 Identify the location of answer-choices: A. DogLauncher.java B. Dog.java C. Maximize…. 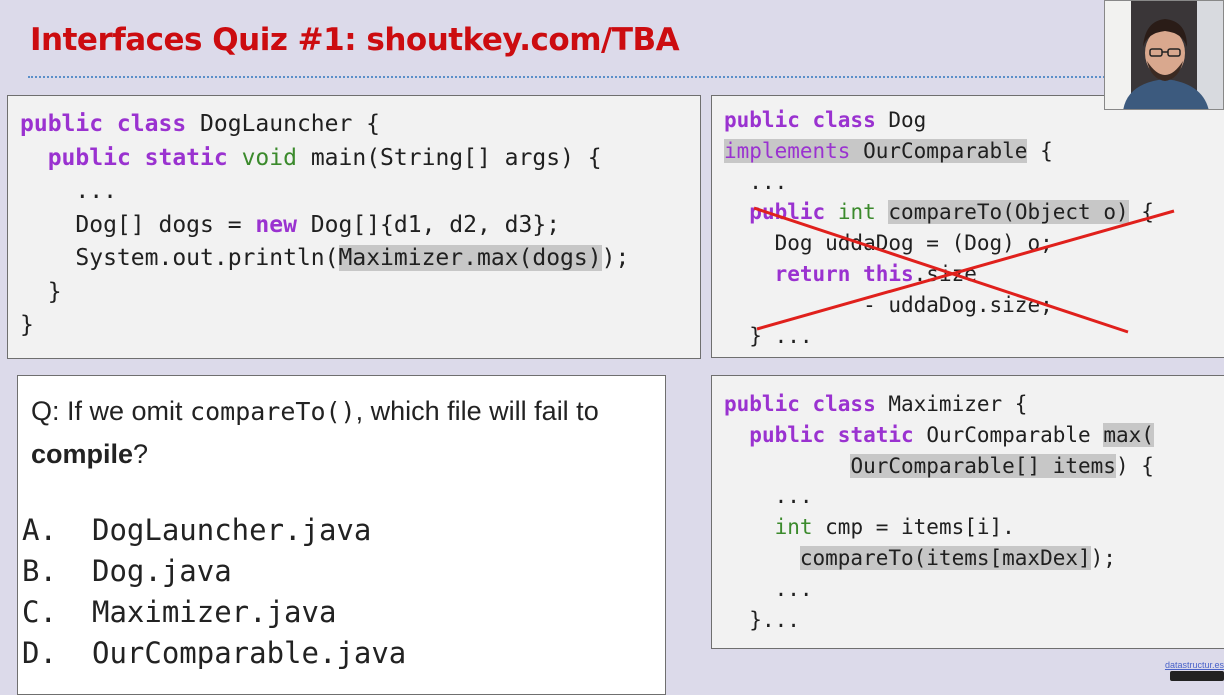
(214, 592).